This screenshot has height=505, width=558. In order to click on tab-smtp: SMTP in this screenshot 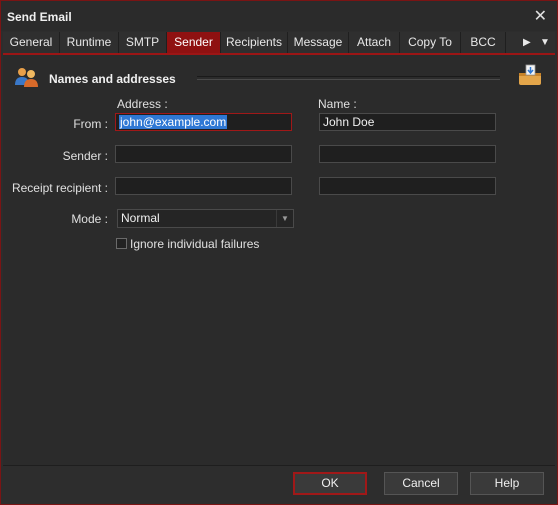, I will do `click(143, 42)`.